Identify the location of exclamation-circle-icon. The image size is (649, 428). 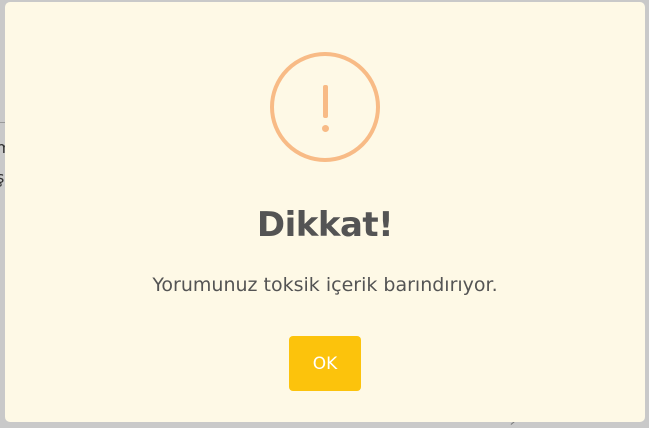
(325, 107).